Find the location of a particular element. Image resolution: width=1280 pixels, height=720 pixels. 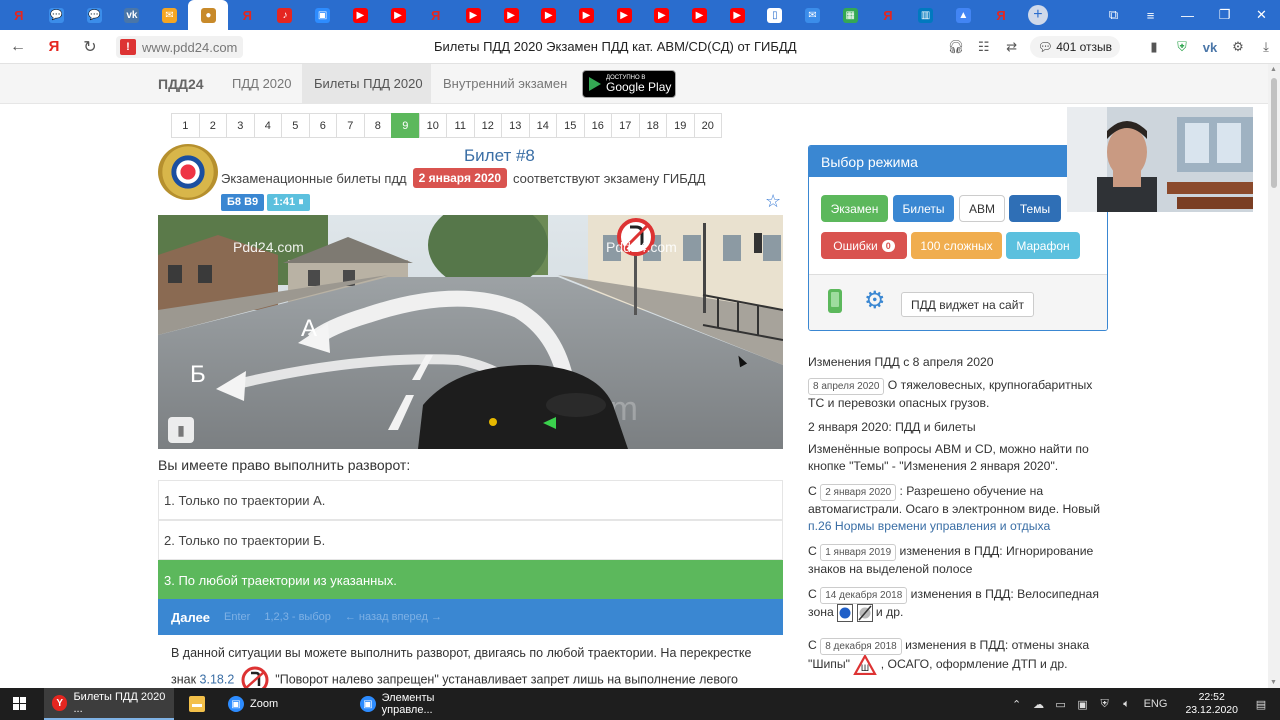

favorite-star-icon: ☆ is located at coordinates (773, 201).